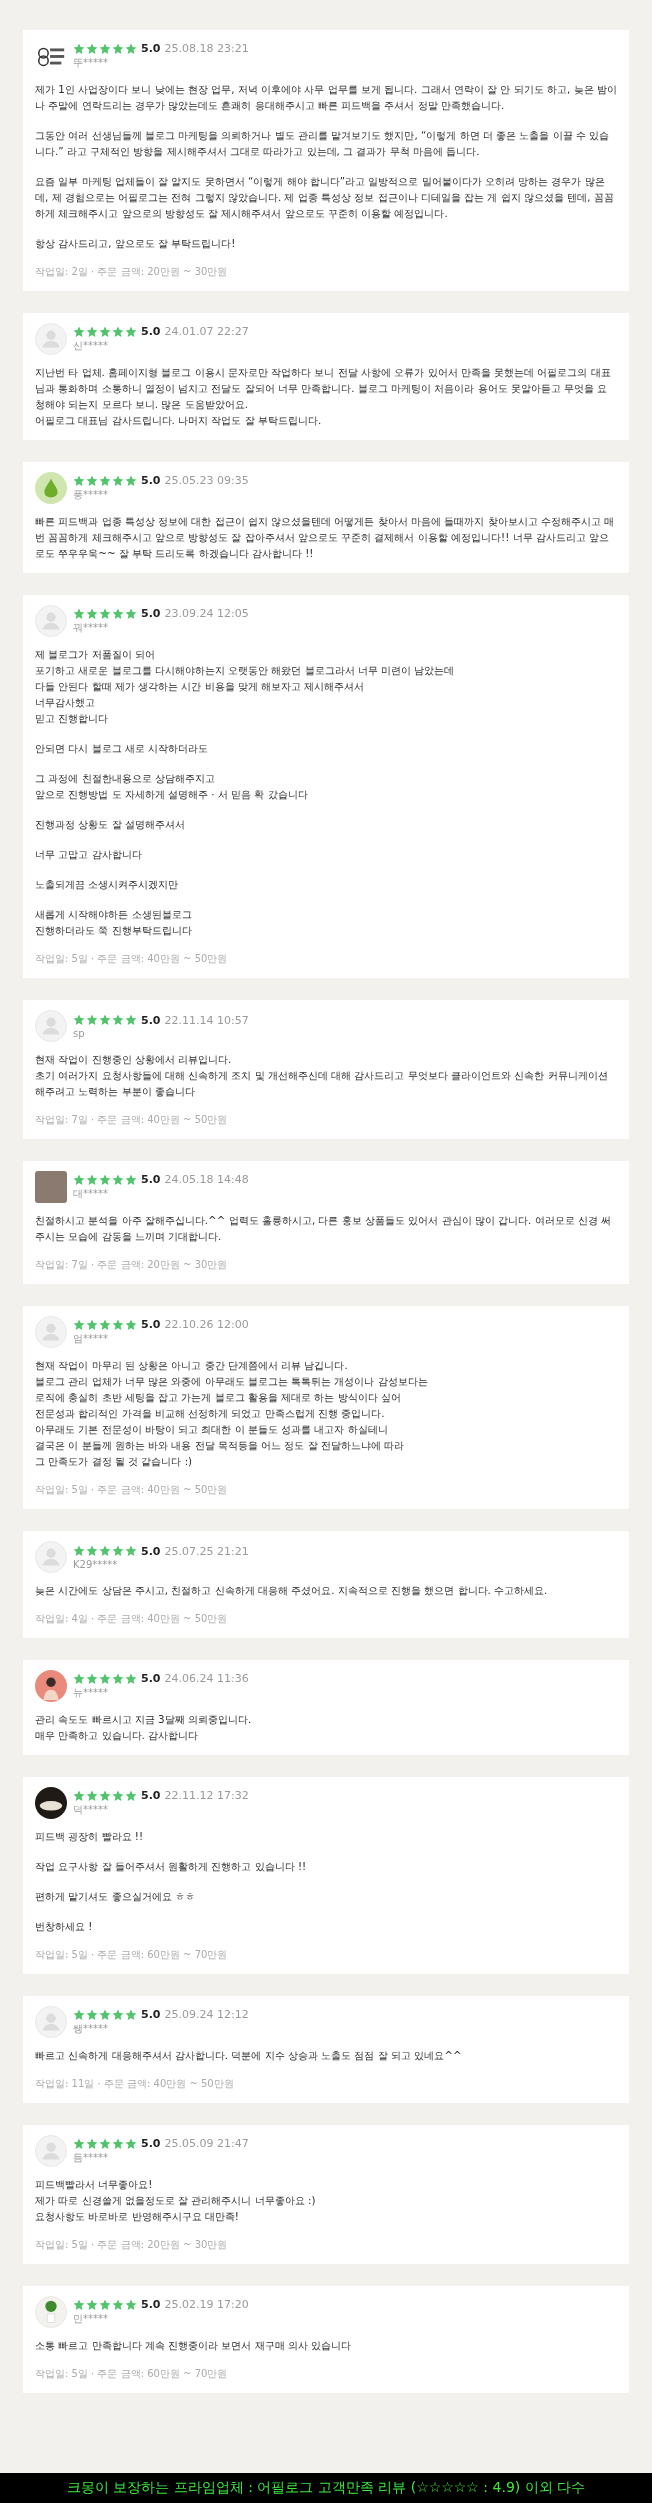 Image resolution: width=652 pixels, height=2503 pixels. I want to click on review-date: 24.06.24 11:36, so click(206, 1678).